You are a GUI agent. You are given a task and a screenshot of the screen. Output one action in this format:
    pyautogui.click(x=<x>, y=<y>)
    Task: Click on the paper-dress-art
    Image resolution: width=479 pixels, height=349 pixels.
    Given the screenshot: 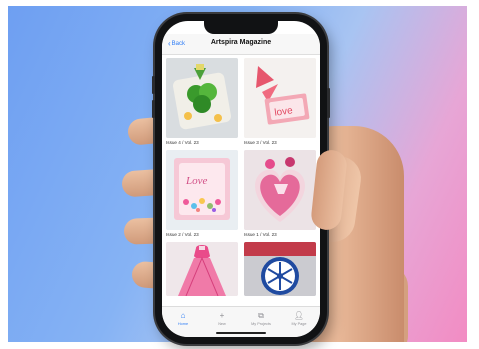 What is the action you would take?
    pyautogui.click(x=202, y=269)
    